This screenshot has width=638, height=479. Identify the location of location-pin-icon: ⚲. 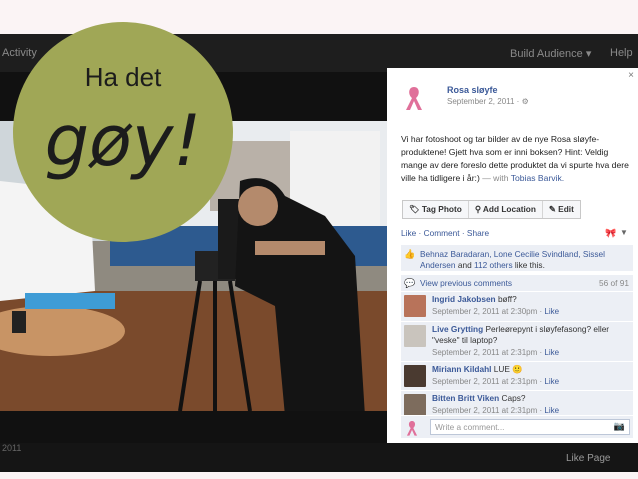
(477, 209).